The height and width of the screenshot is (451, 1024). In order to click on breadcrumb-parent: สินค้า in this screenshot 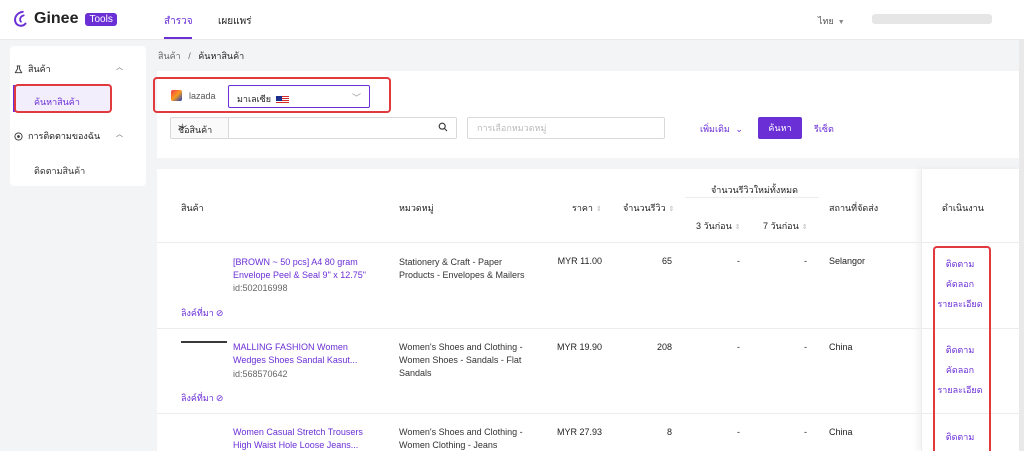, I will do `click(169, 56)`.